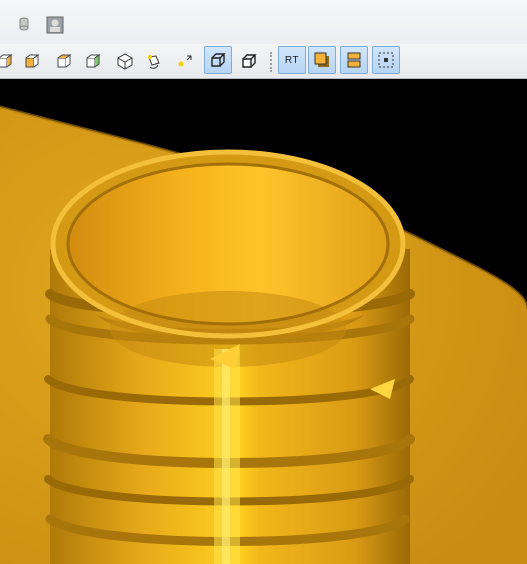  Describe the element at coordinates (9, 61) in the screenshot. I see `view-left-icon` at that location.